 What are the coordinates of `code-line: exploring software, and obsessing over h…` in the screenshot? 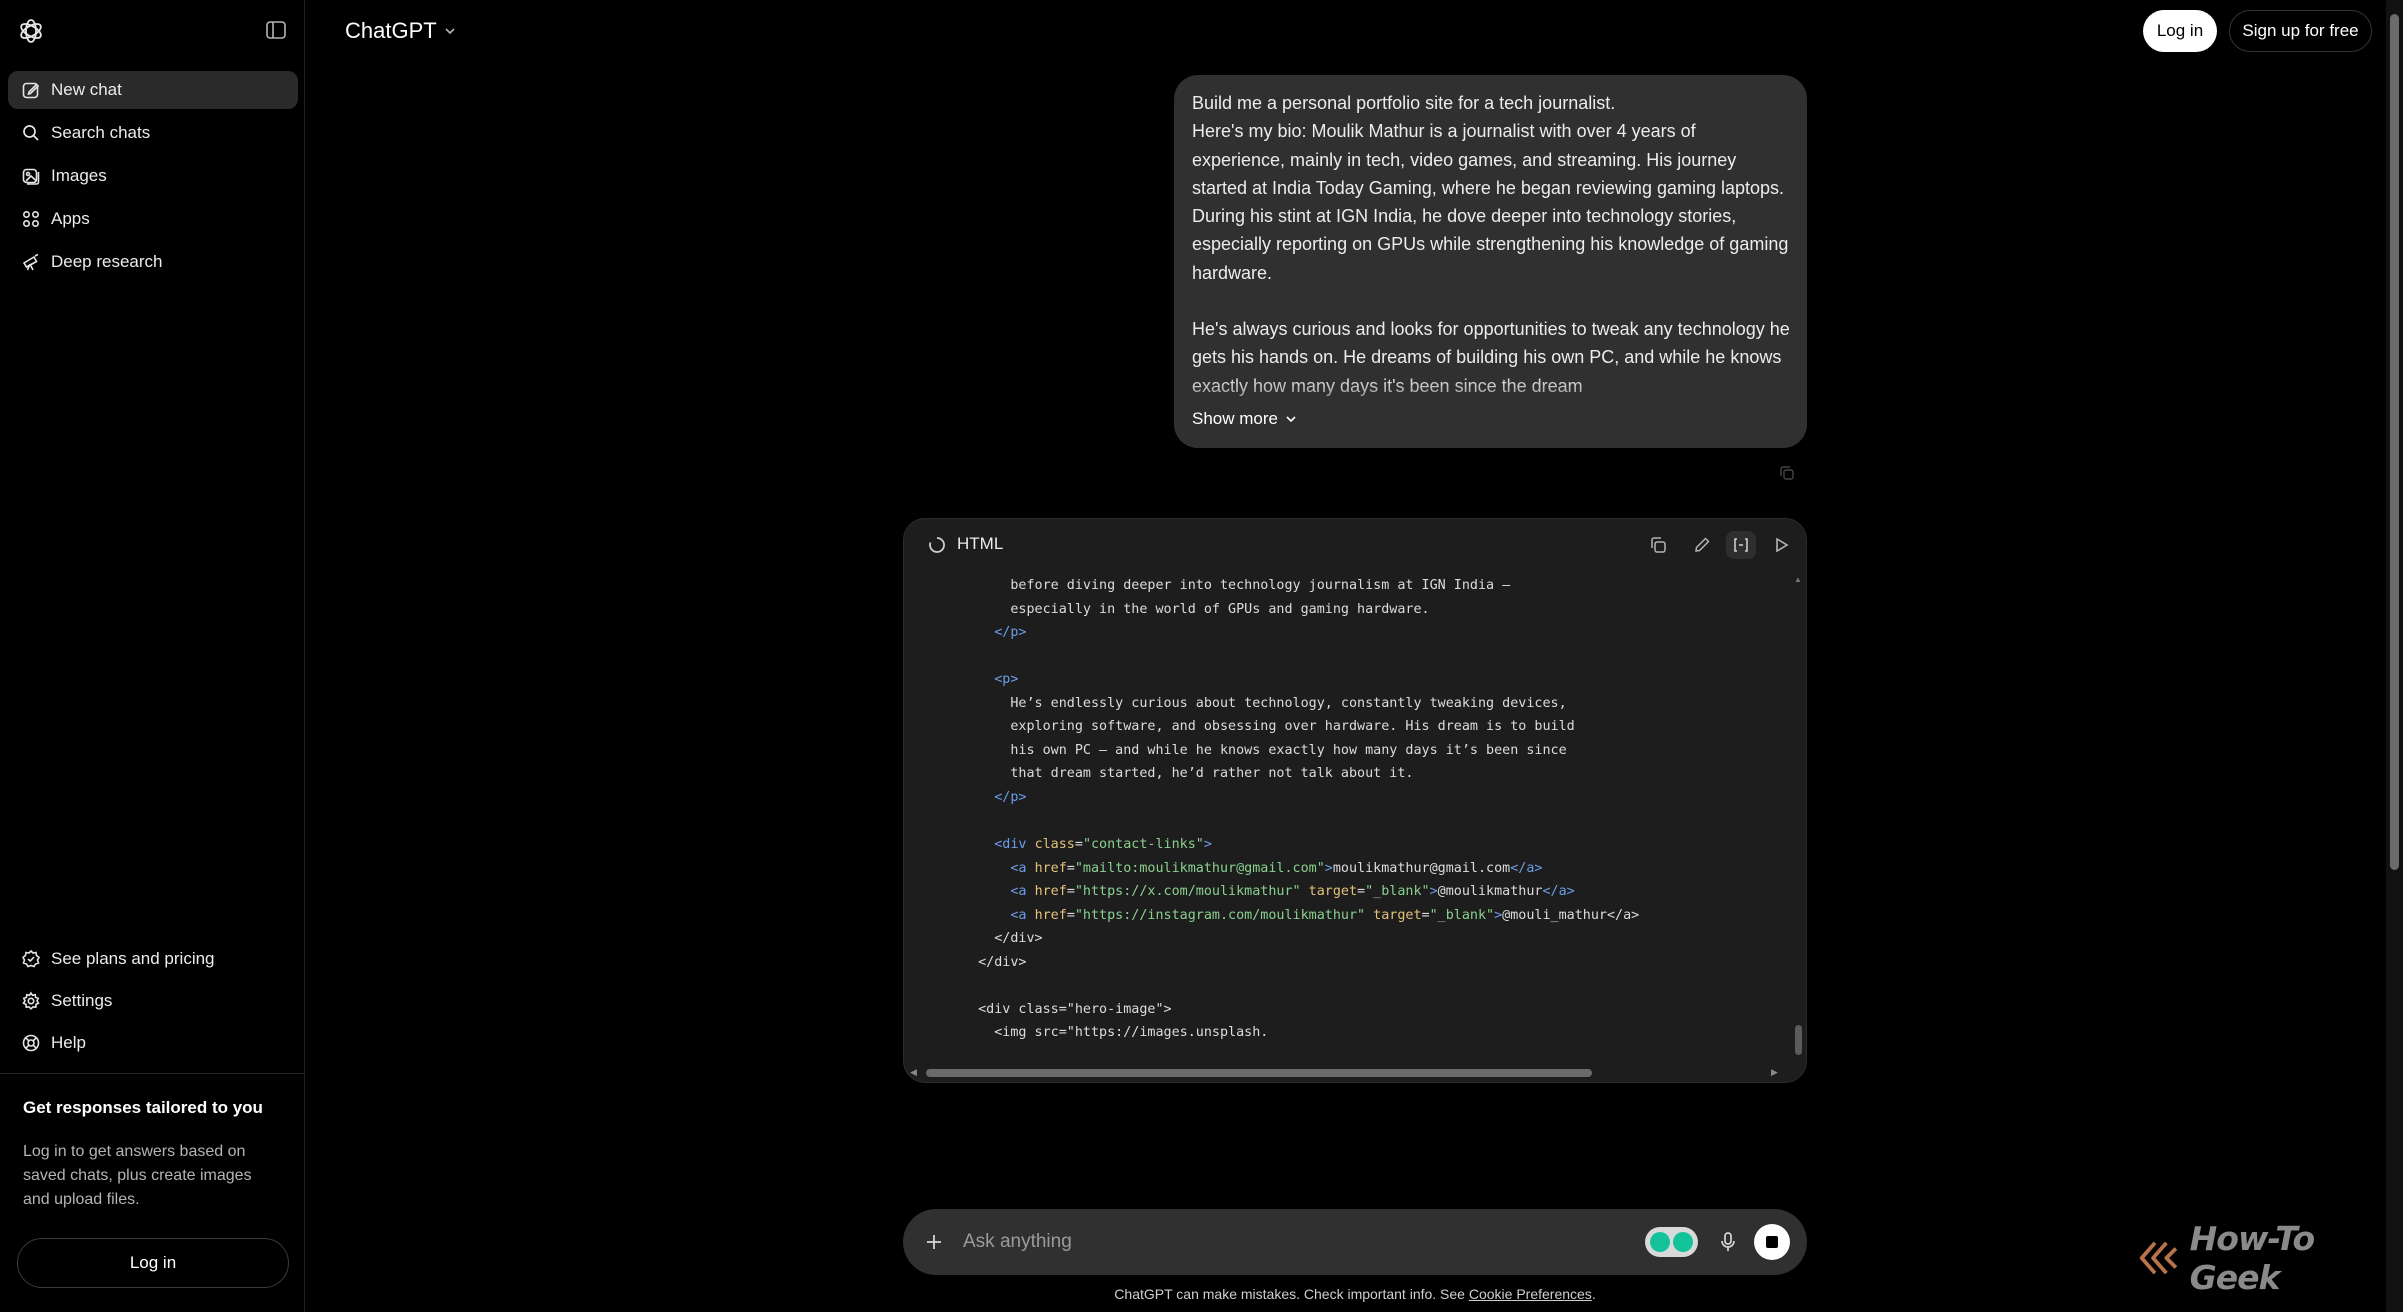 It's located at (1268, 731).